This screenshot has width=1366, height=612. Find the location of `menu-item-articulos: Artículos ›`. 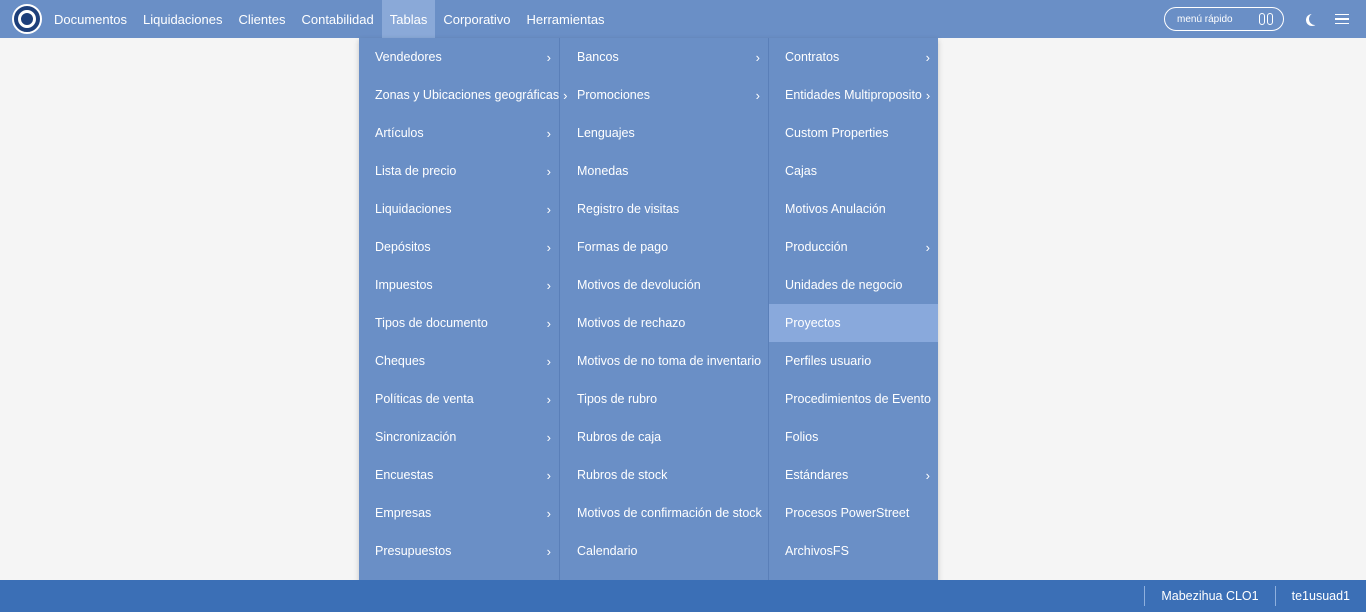

menu-item-articulos: Artículos › is located at coordinates (459, 133).